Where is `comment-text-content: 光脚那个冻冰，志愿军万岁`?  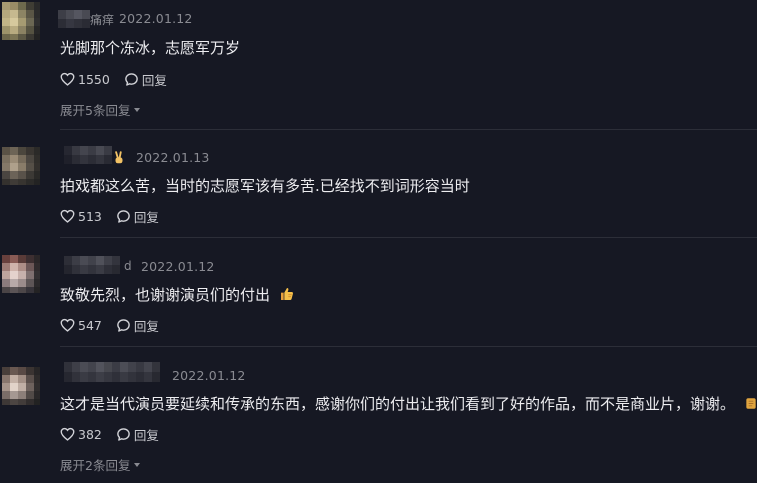 comment-text-content: 光脚那个冻冰，志愿军万岁 is located at coordinates (150, 48).